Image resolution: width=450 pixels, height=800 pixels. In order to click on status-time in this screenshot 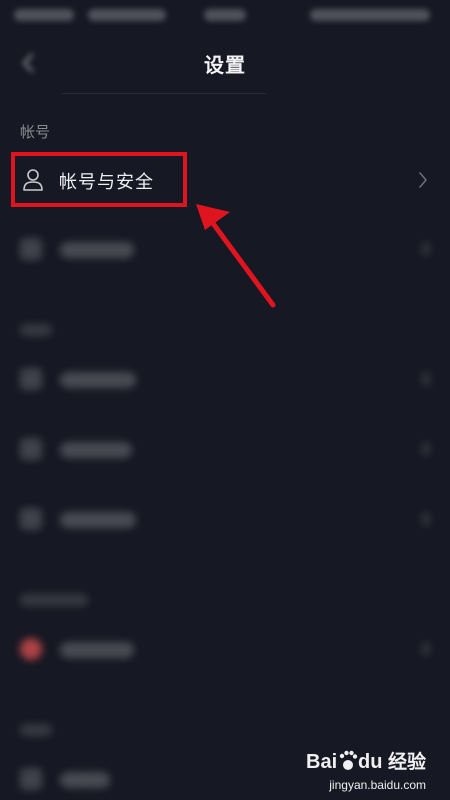, I will do `click(225, 15)`.